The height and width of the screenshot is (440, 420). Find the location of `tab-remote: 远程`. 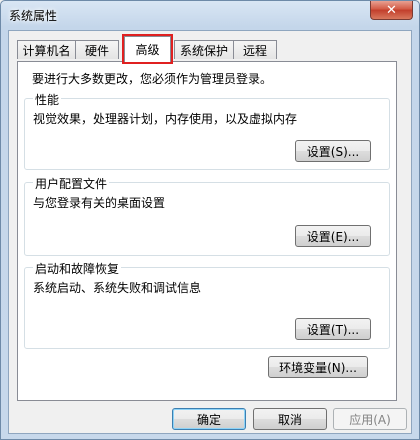

tab-remote: 远程 is located at coordinates (255, 49).